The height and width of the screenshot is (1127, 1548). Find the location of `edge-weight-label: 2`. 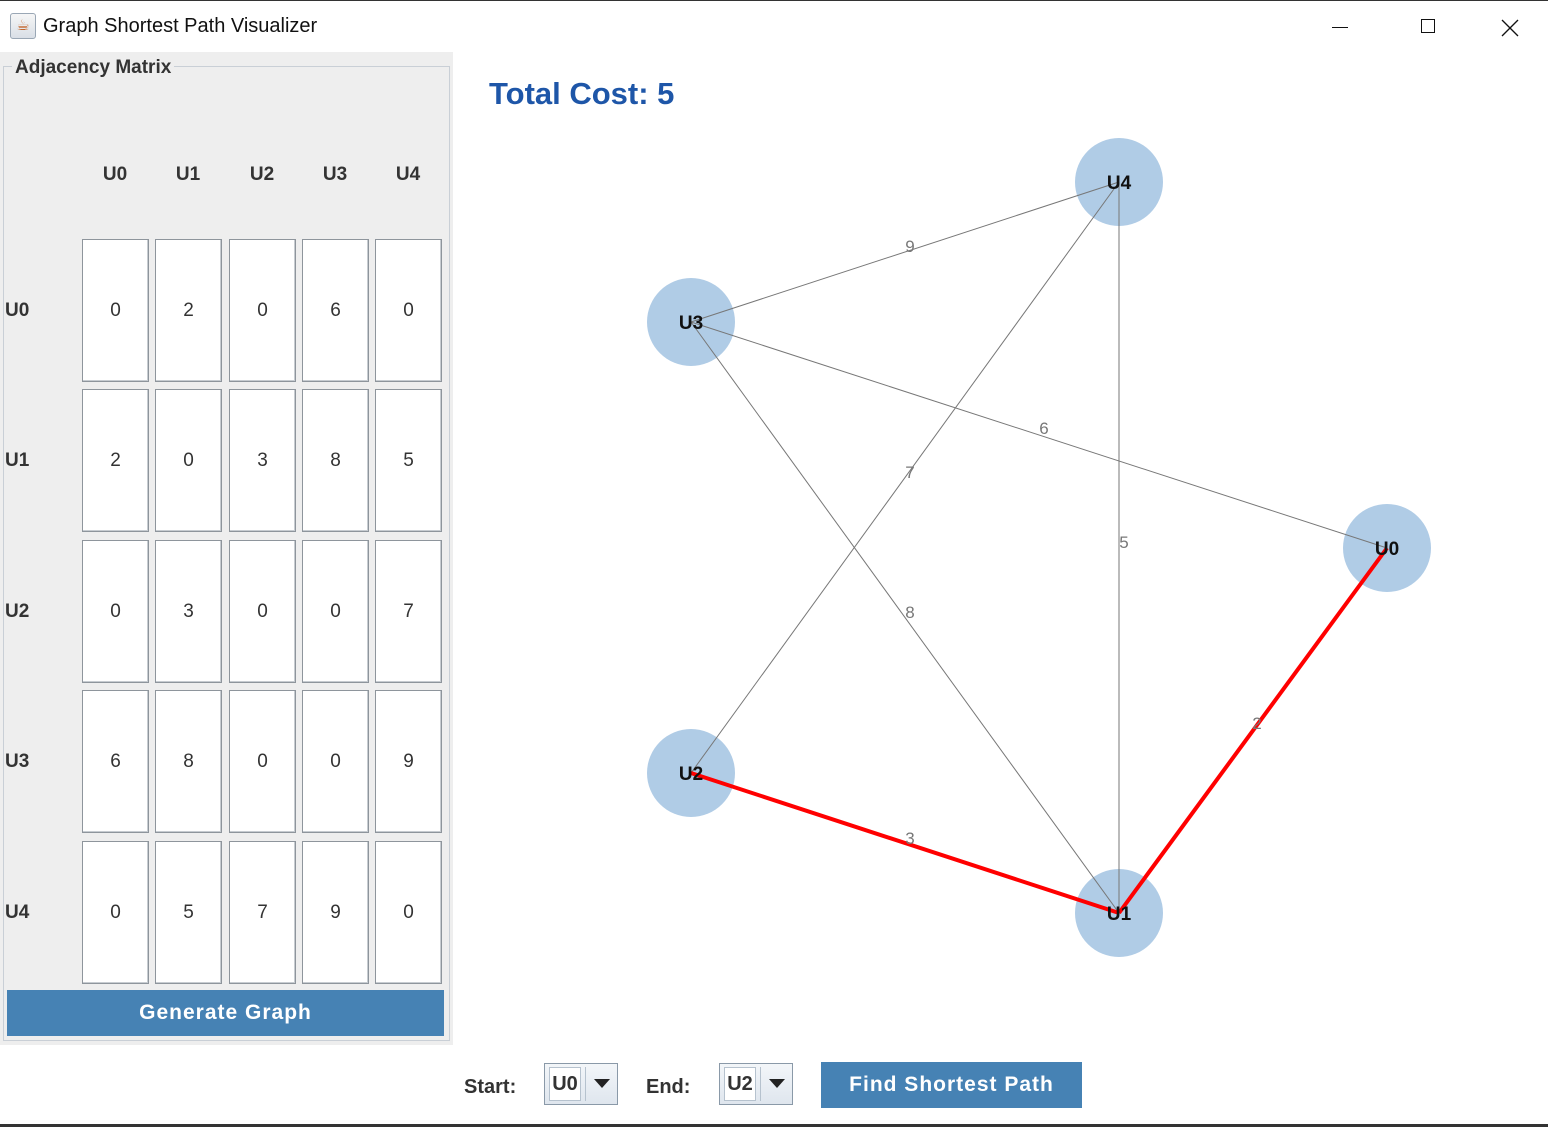

edge-weight-label: 2 is located at coordinates (1256, 723).